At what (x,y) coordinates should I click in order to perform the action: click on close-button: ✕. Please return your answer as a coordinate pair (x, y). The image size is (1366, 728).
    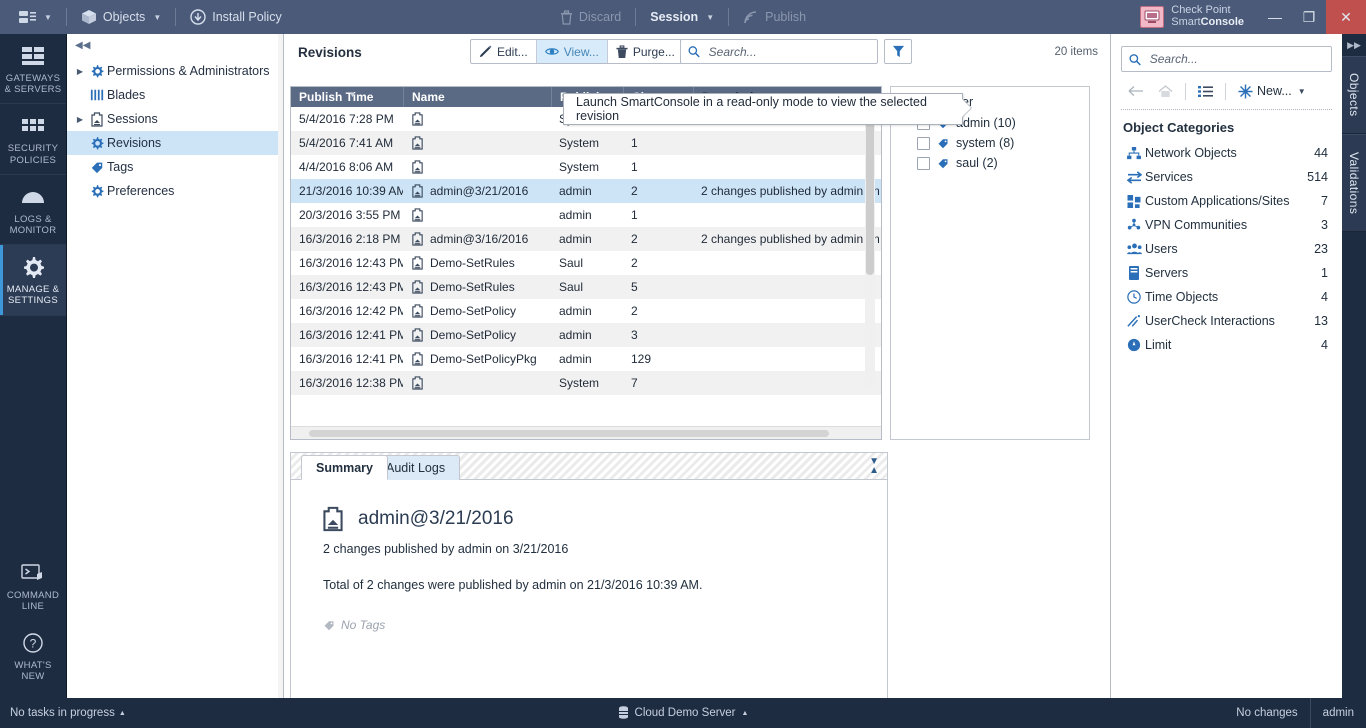
    Looking at the image, I should click on (1346, 17).